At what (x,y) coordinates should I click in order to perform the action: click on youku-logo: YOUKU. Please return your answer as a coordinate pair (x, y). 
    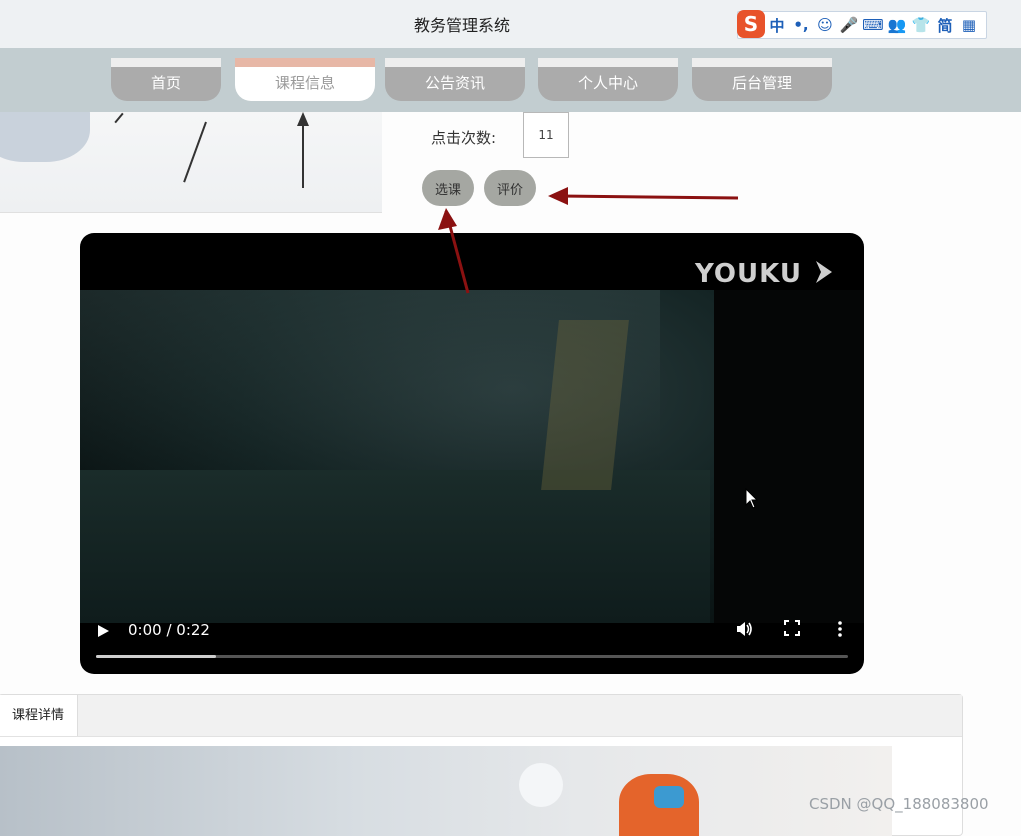
    Looking at the image, I should click on (765, 274).